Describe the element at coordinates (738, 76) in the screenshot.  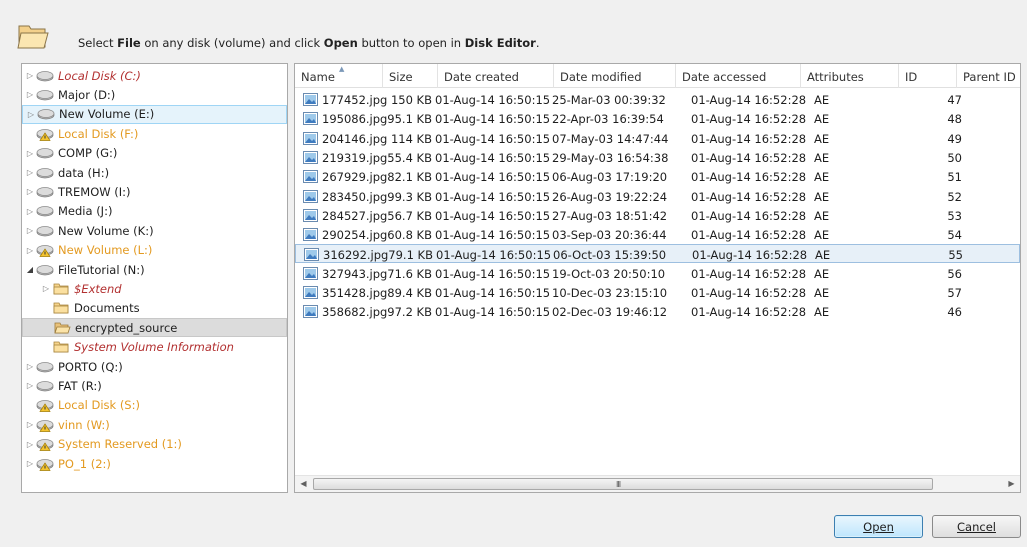
I see `column-header: Date accessed` at that location.